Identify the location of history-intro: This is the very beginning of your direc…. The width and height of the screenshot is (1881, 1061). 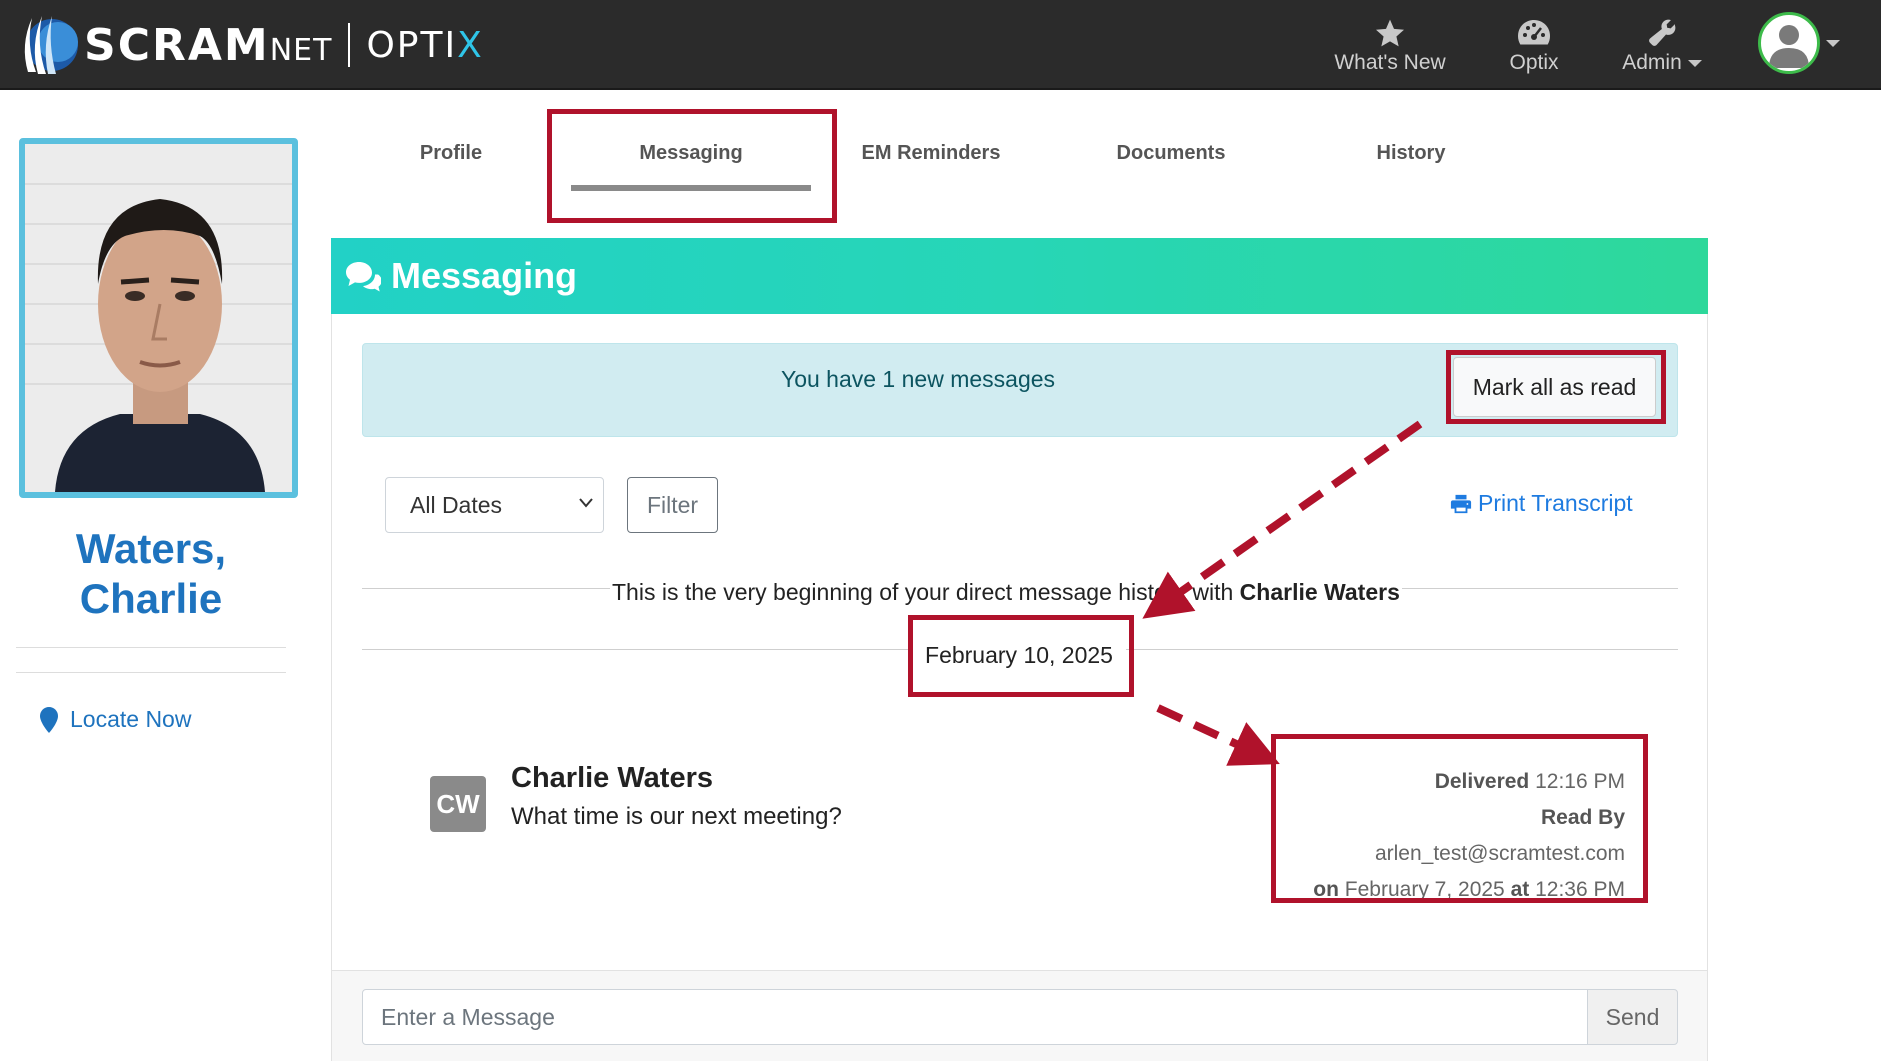
(1006, 592).